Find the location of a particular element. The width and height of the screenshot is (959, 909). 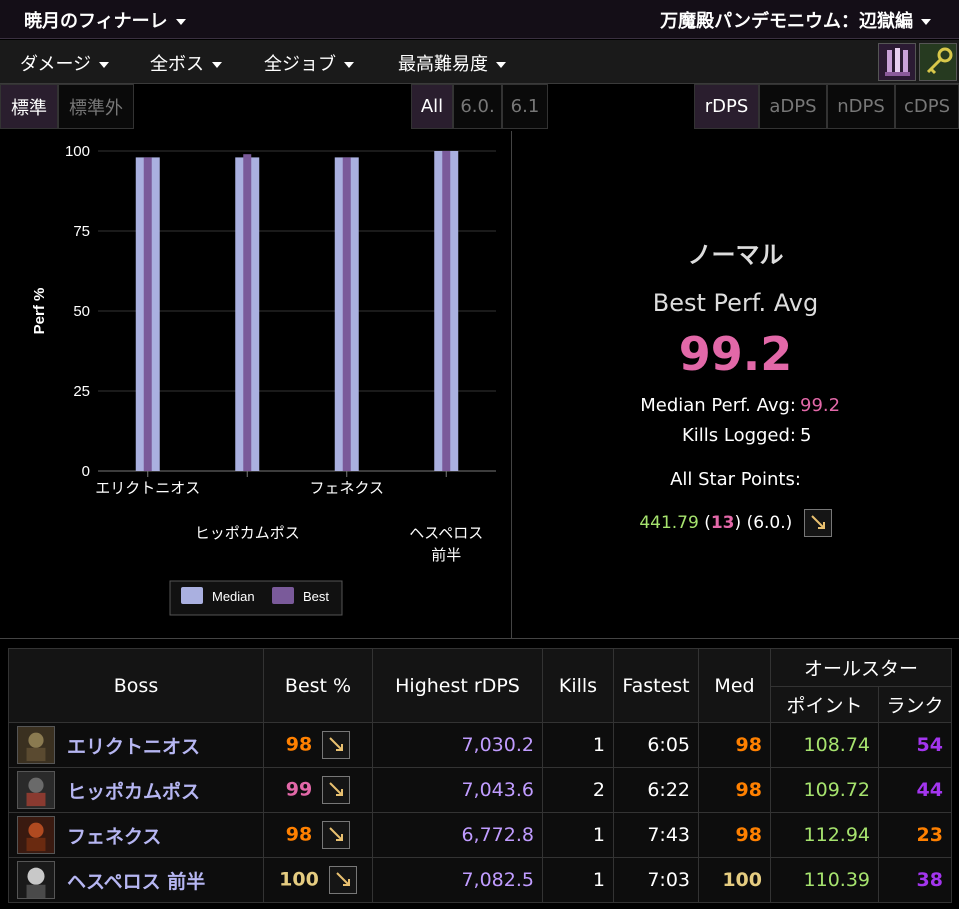

filter-patch-6-0-label: 6.0. is located at coordinates (477, 106).